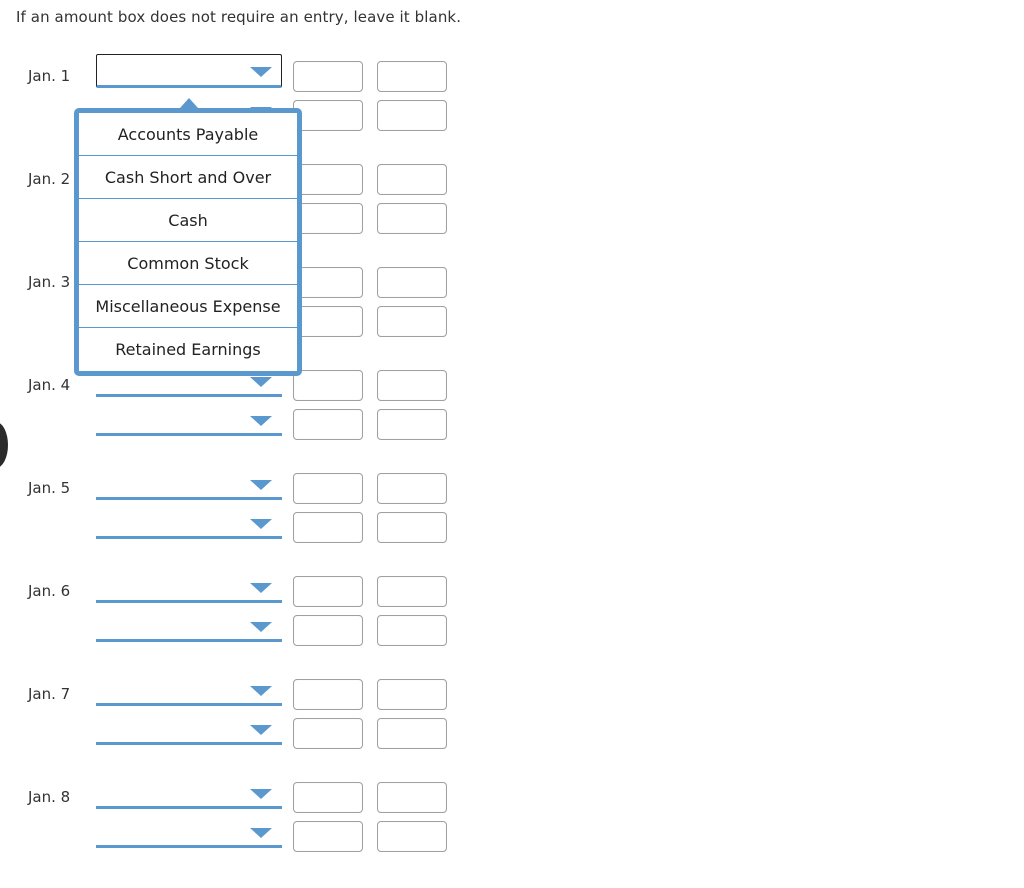  What do you see at coordinates (188, 134) in the screenshot?
I see `dropdown-option-accounts-payable: Accounts Payable` at bounding box center [188, 134].